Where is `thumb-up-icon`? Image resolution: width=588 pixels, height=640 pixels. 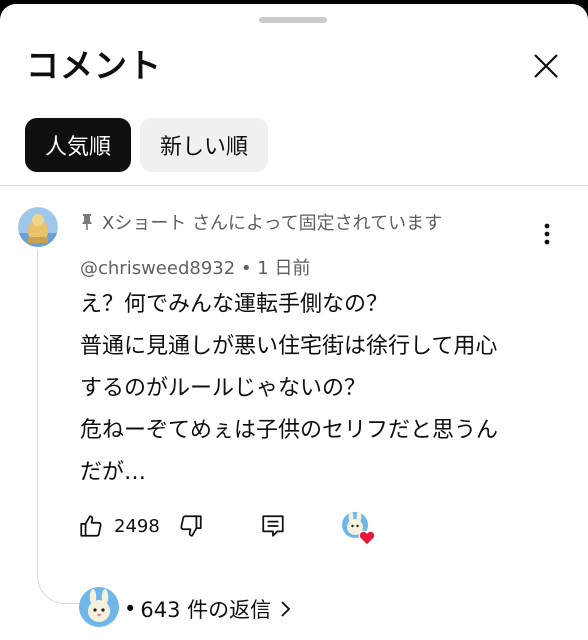 thumb-up-icon is located at coordinates (91, 526).